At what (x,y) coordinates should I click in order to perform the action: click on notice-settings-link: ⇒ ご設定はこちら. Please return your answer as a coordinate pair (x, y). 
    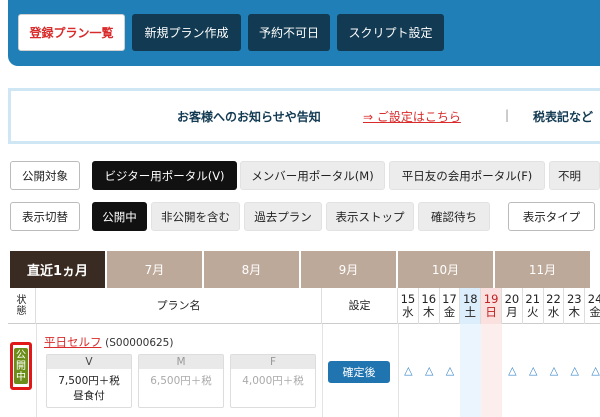
    Looking at the image, I should click on (412, 116).